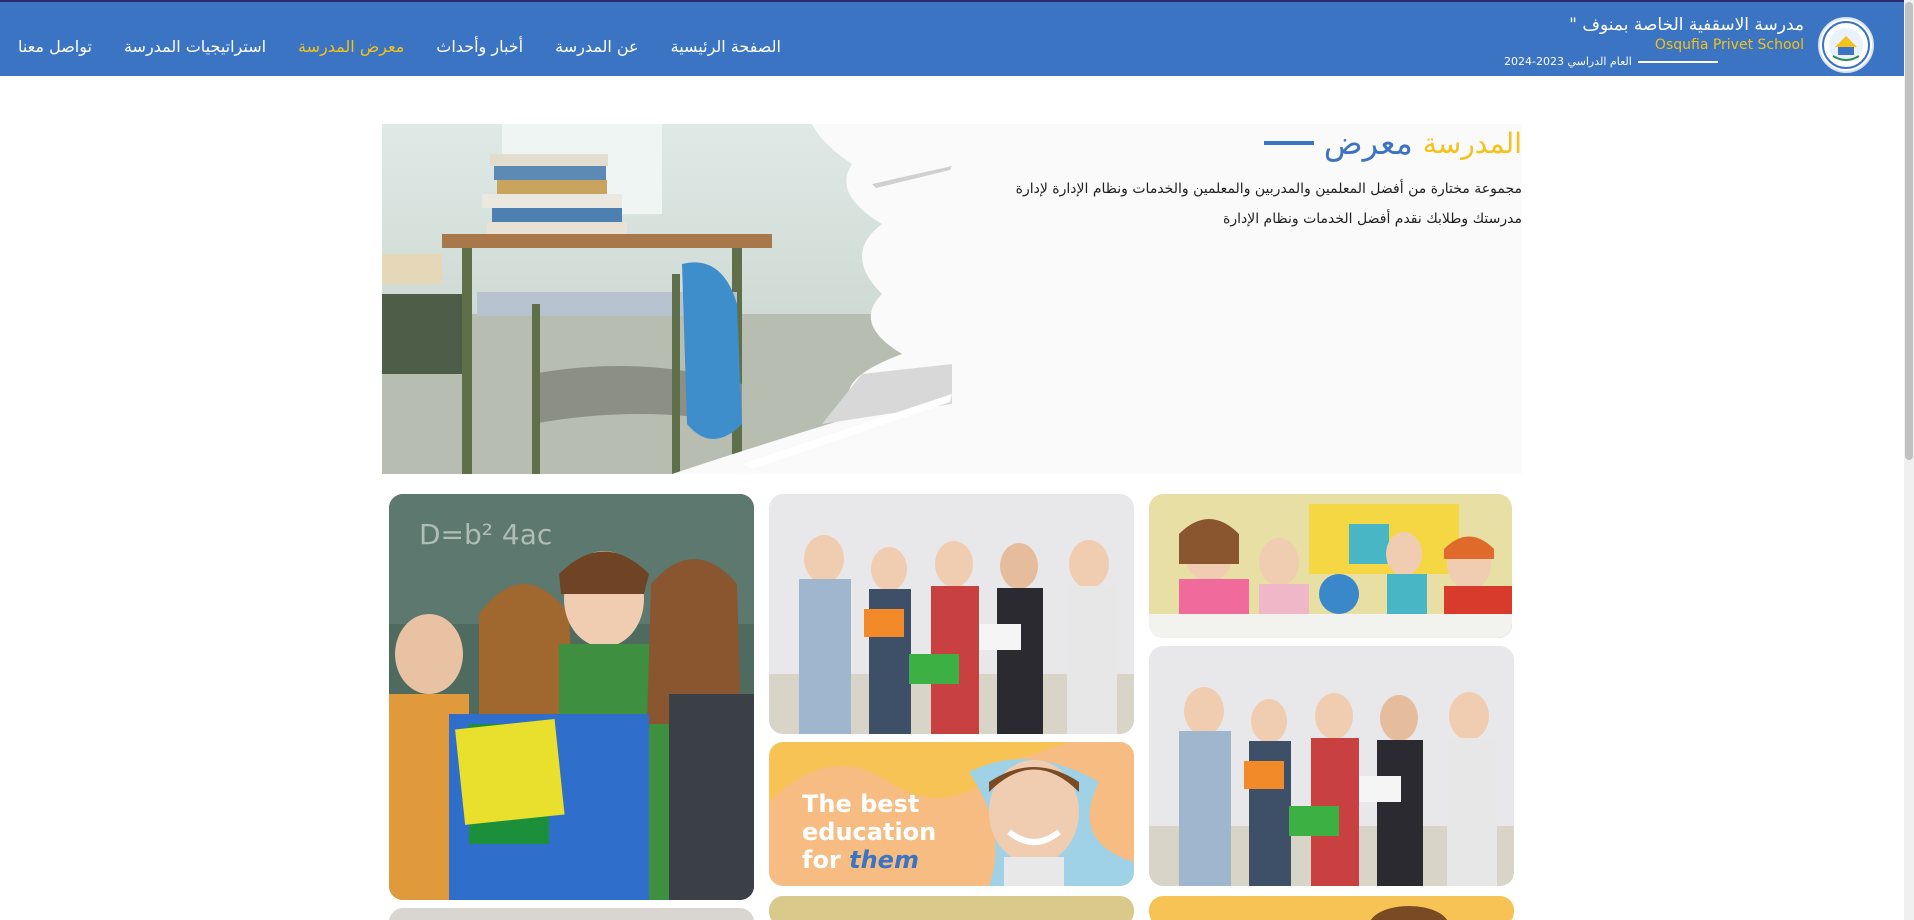  Describe the element at coordinates (1677, 62) in the screenshot. I see `year-divider` at that location.